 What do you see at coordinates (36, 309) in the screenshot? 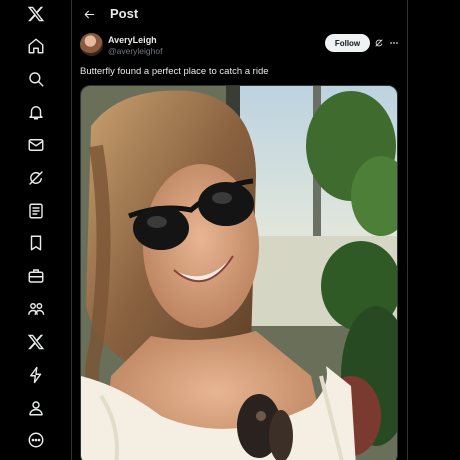
I see `communities-icon` at bounding box center [36, 309].